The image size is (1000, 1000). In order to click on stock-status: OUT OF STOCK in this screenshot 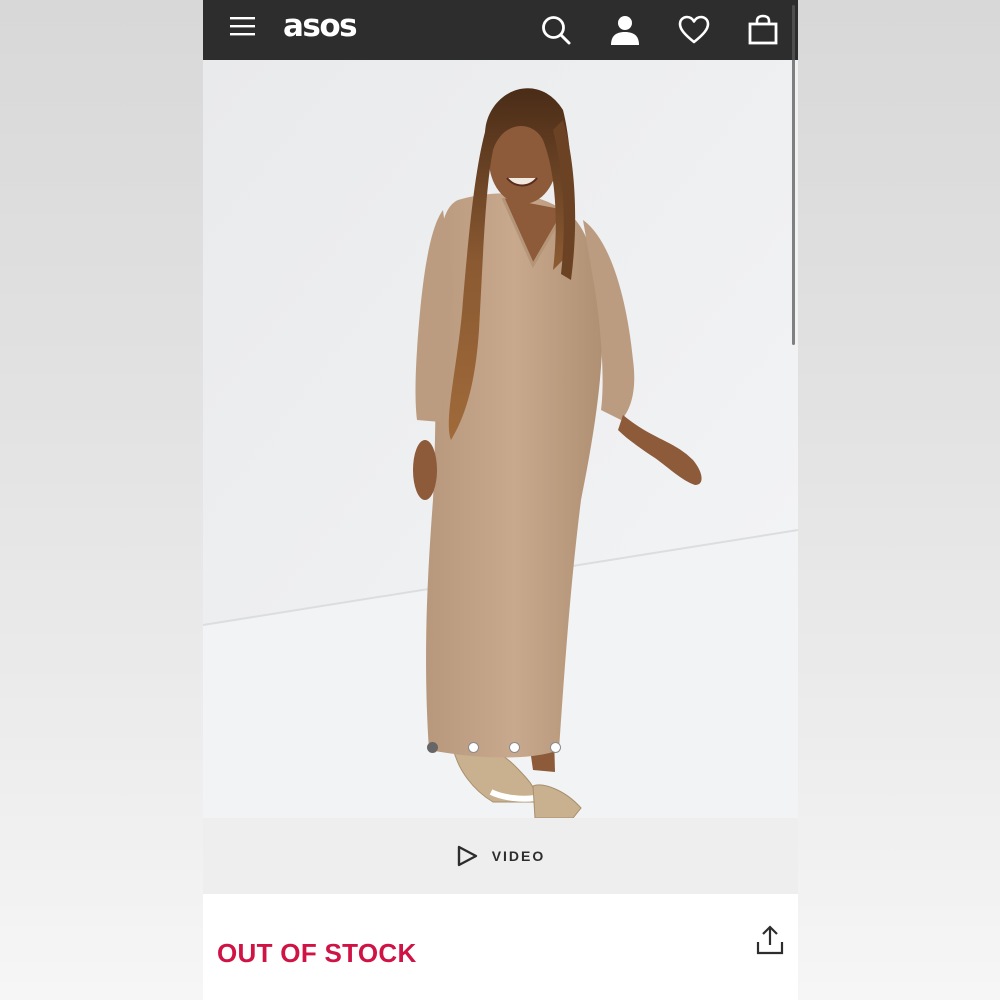, I will do `click(317, 953)`.